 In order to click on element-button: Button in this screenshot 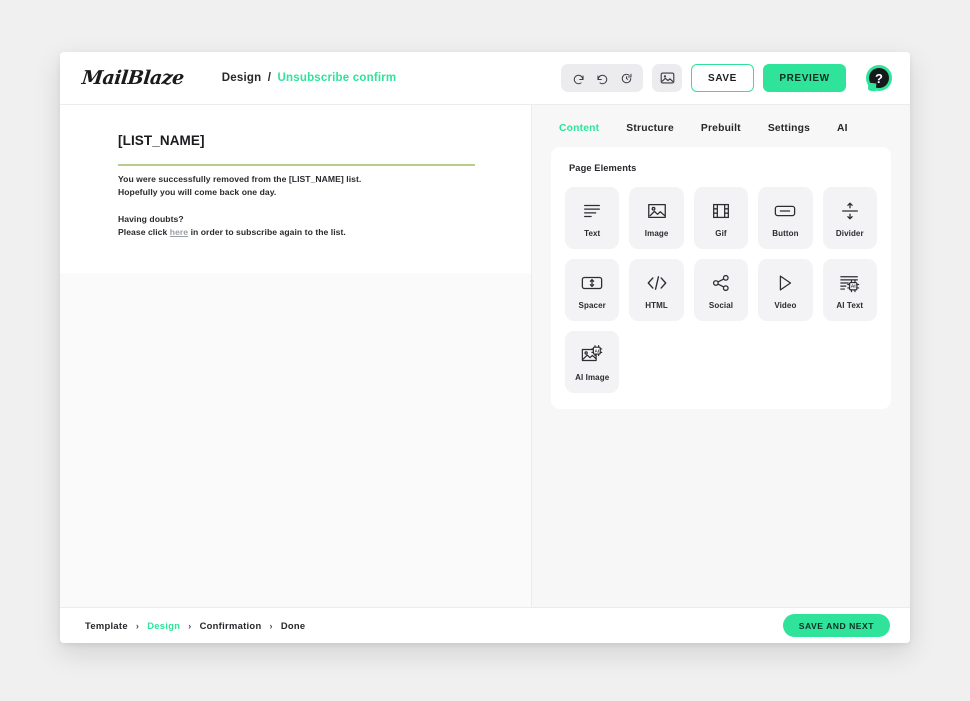, I will do `click(785, 218)`.